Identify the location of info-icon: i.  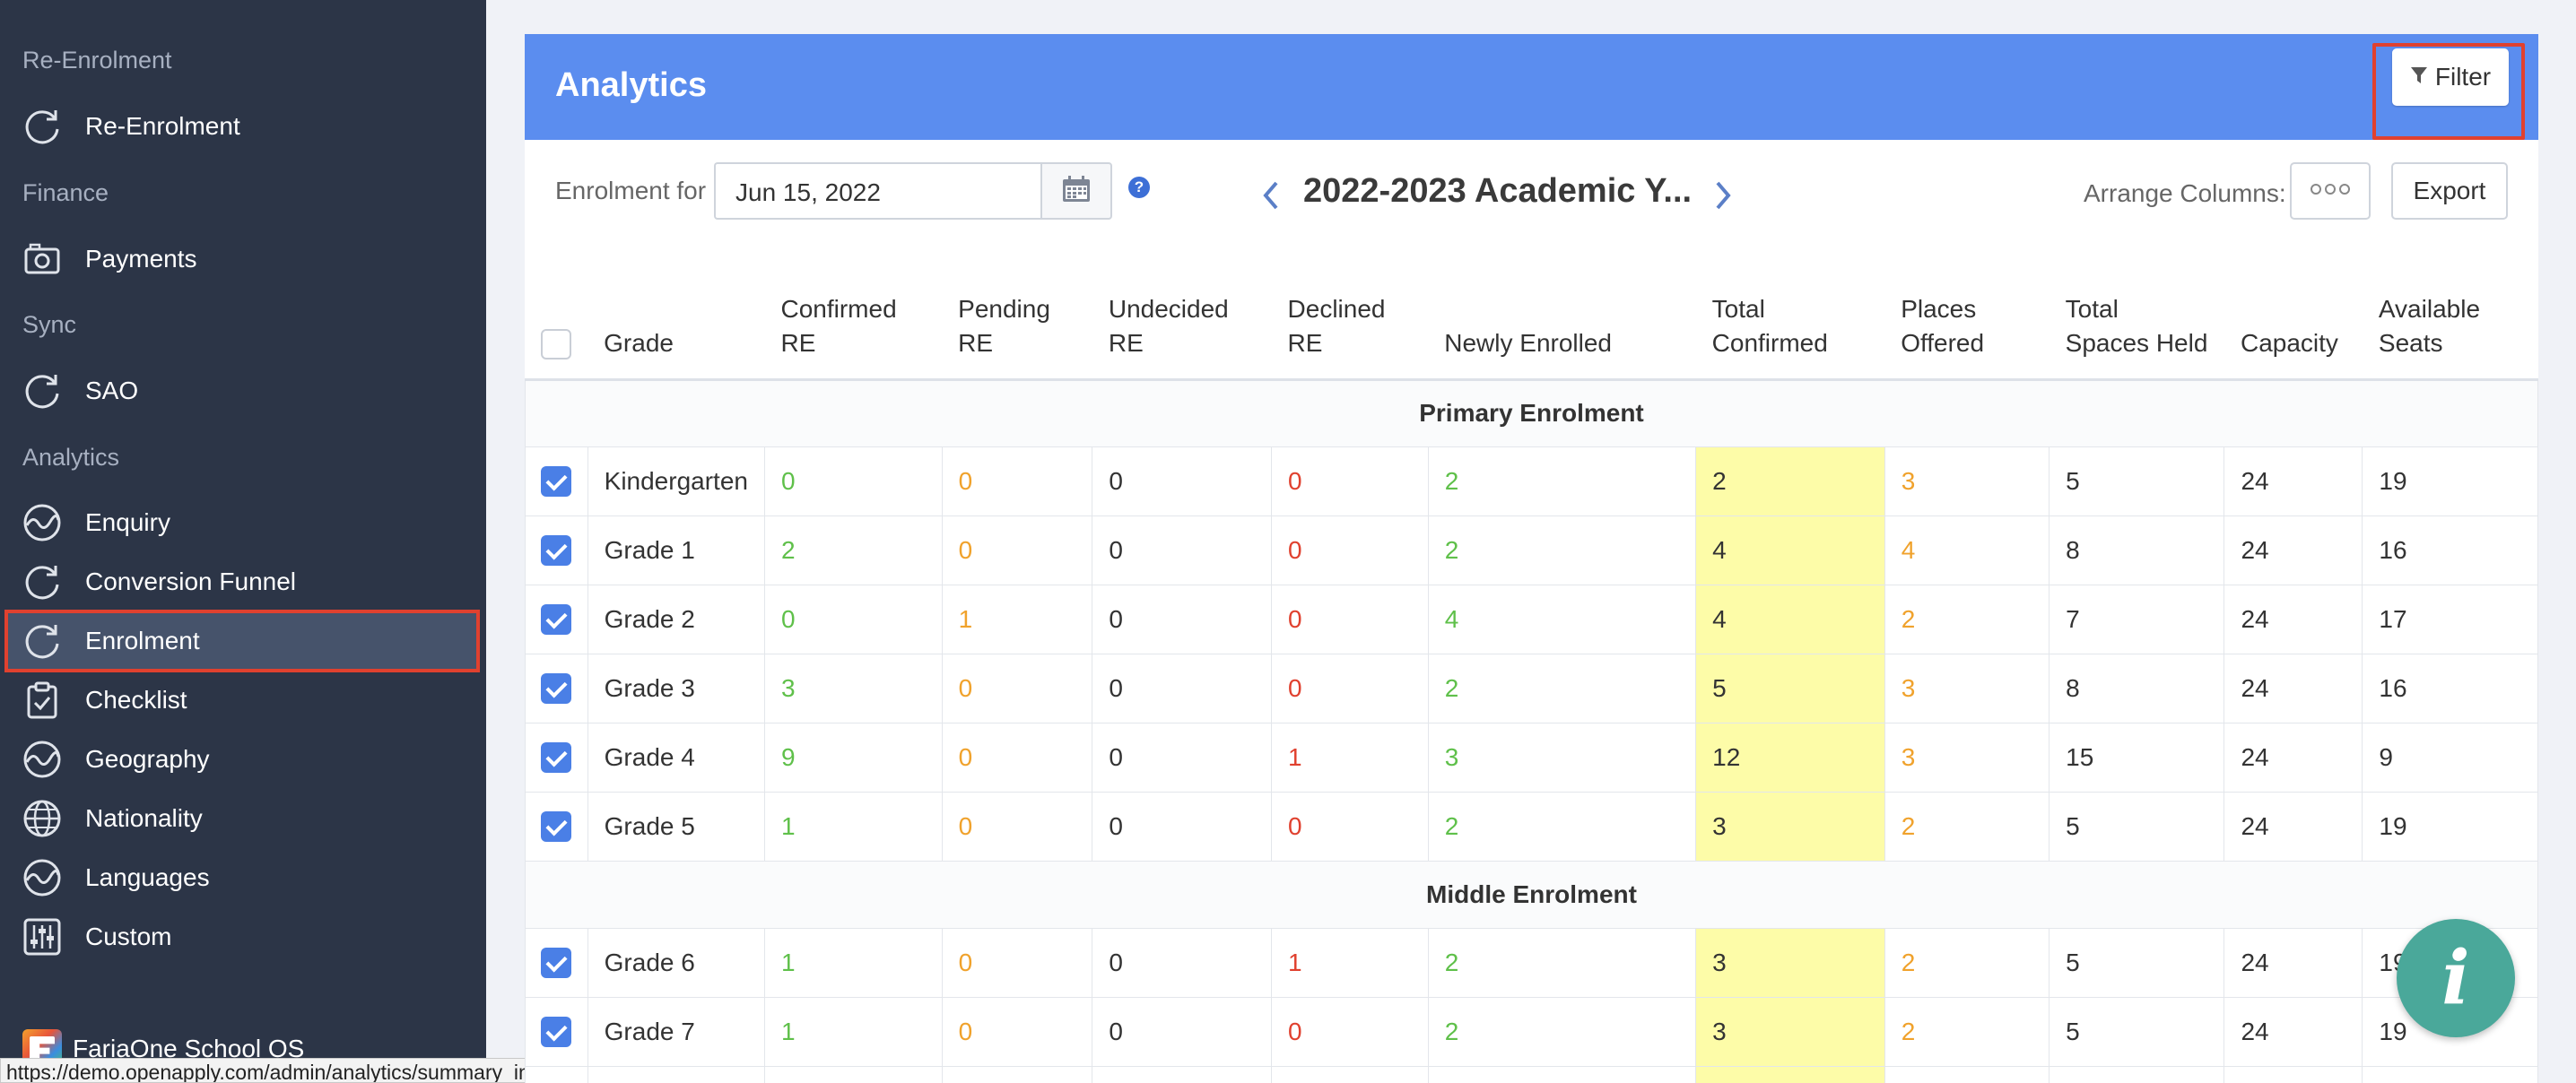
(2456, 978).